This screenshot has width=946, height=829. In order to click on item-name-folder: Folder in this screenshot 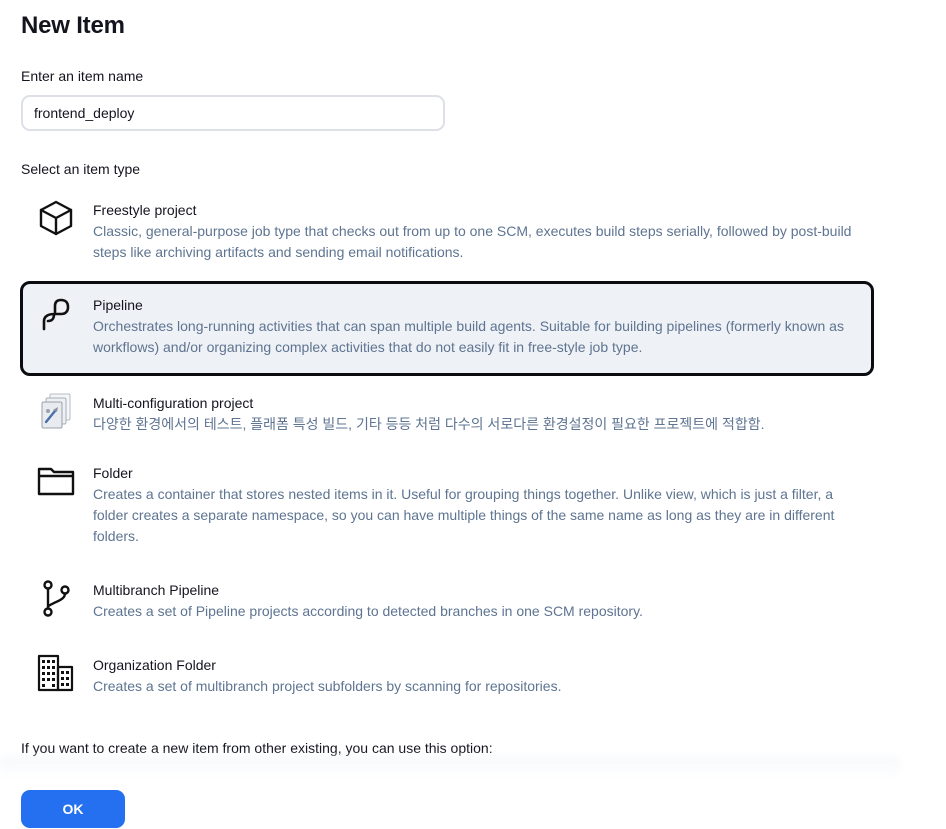, I will do `click(113, 473)`.